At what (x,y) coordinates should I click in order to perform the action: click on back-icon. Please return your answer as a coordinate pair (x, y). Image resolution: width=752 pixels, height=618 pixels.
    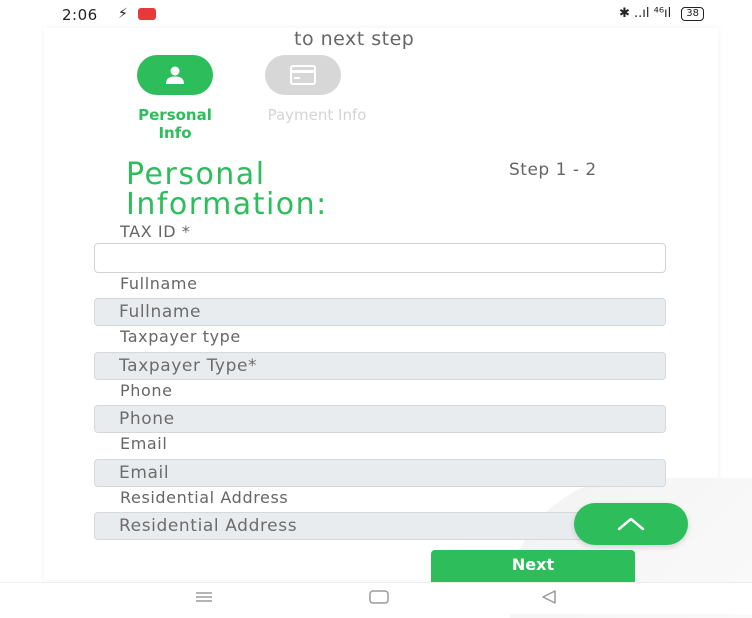
    Looking at the image, I should click on (549, 597).